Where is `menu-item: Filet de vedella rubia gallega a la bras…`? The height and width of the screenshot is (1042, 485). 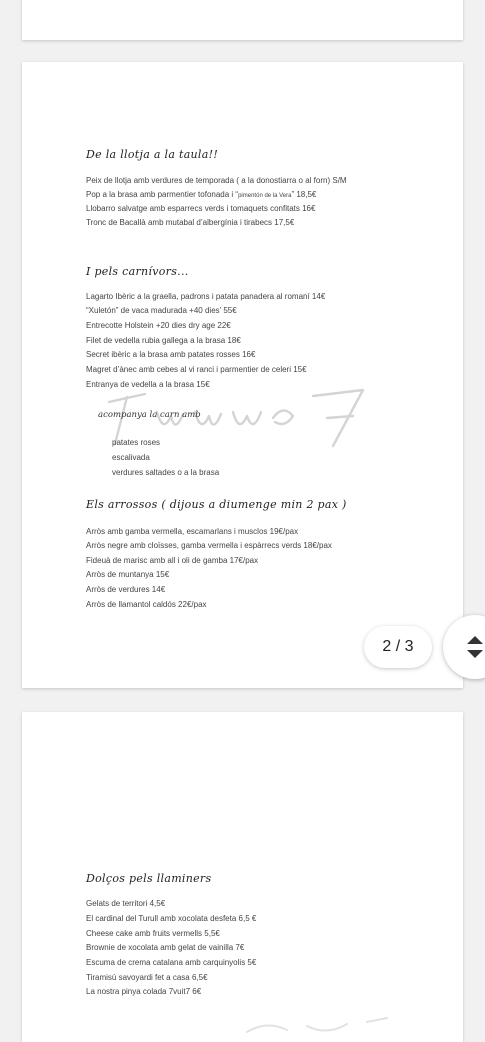 menu-item: Filet de vedella rubia gallega a la bras… is located at coordinates (163, 340).